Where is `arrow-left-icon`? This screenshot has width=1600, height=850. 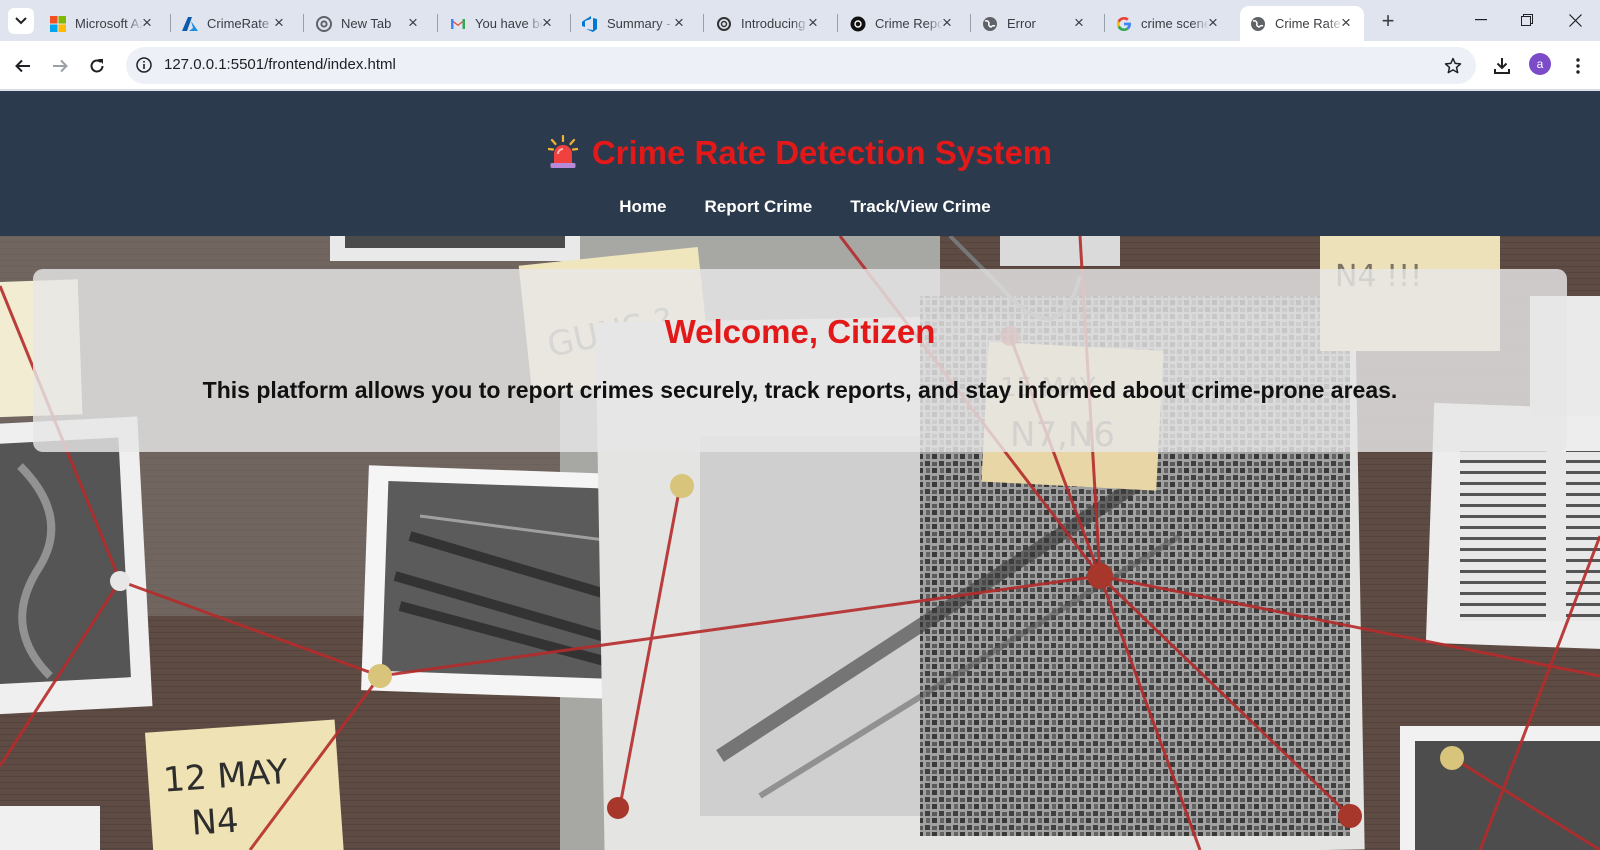
arrow-left-icon is located at coordinates (22, 66).